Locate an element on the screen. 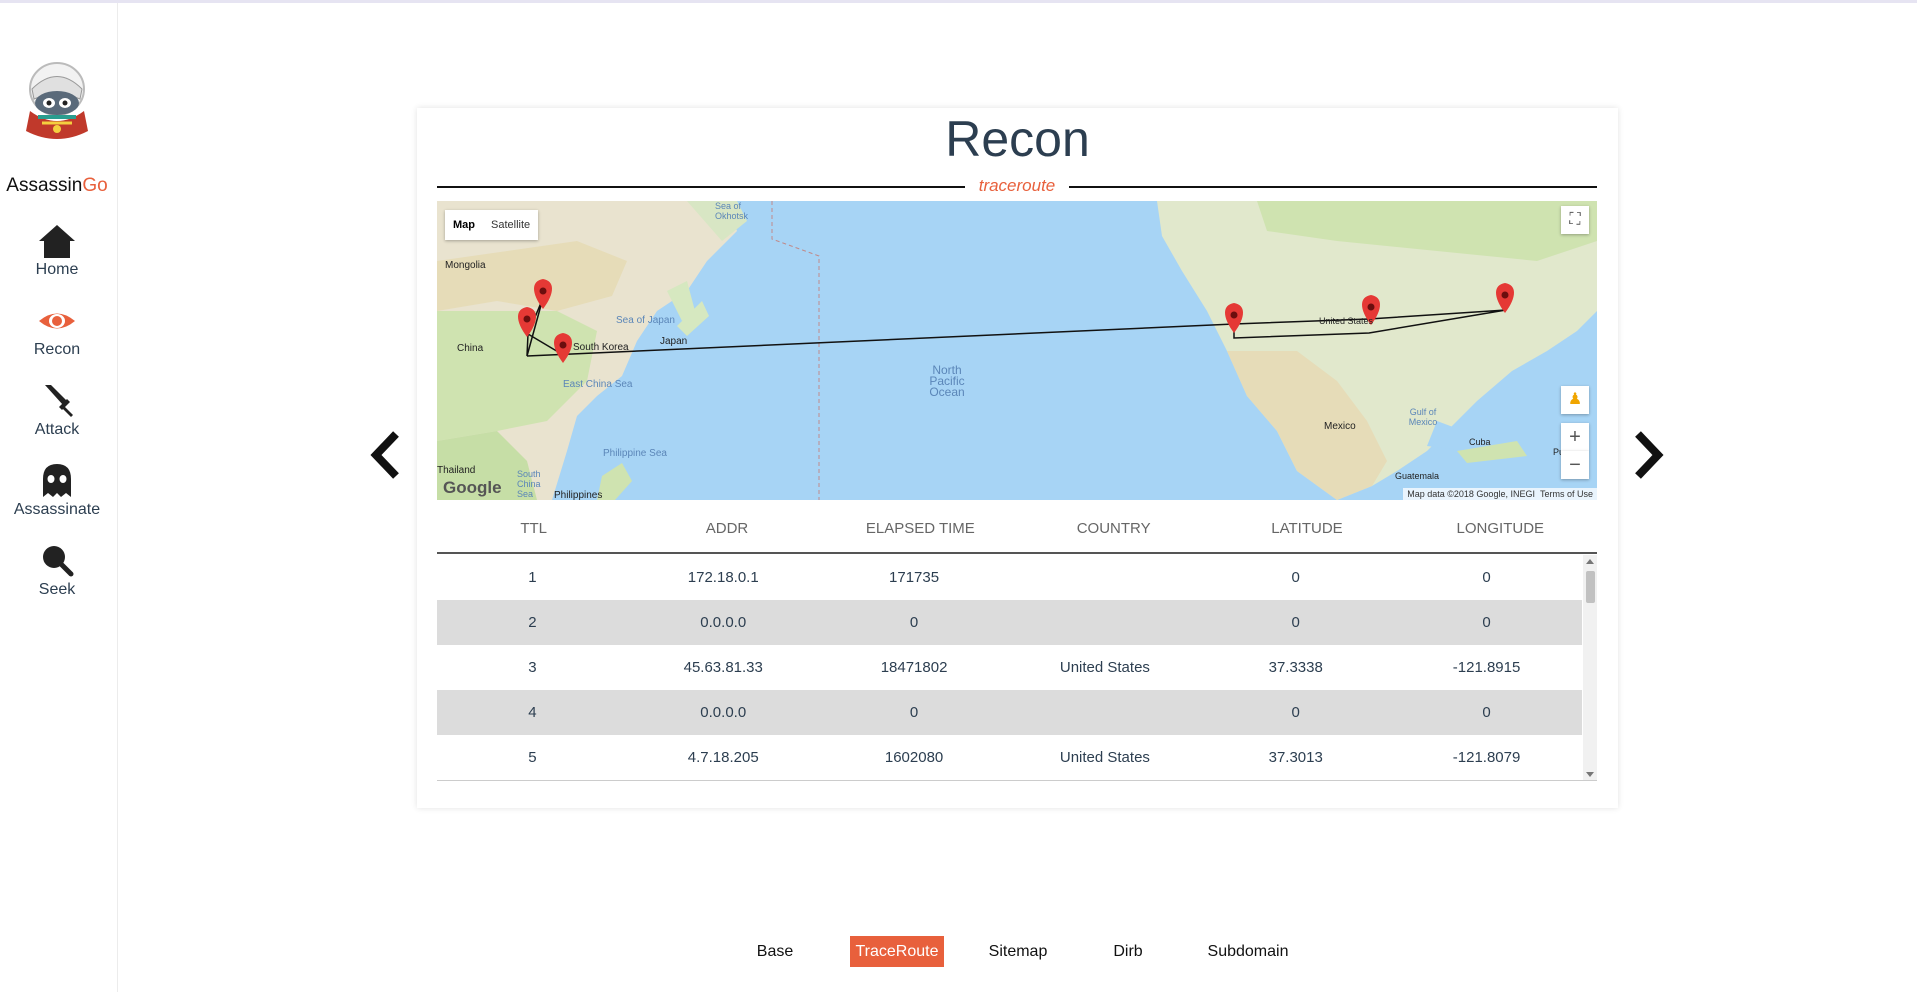 The width and height of the screenshot is (1917, 992). cell-ttl: 4 is located at coordinates (532, 712).